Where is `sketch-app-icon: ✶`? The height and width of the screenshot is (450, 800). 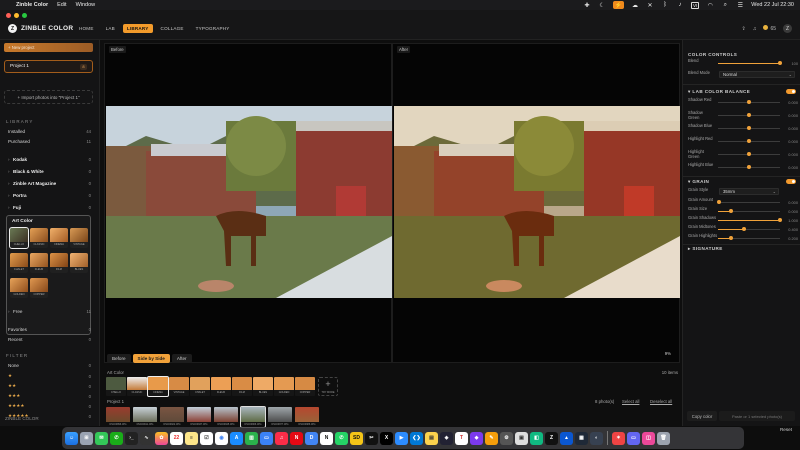 sketch-app-icon: ✶ is located at coordinates (618, 438).